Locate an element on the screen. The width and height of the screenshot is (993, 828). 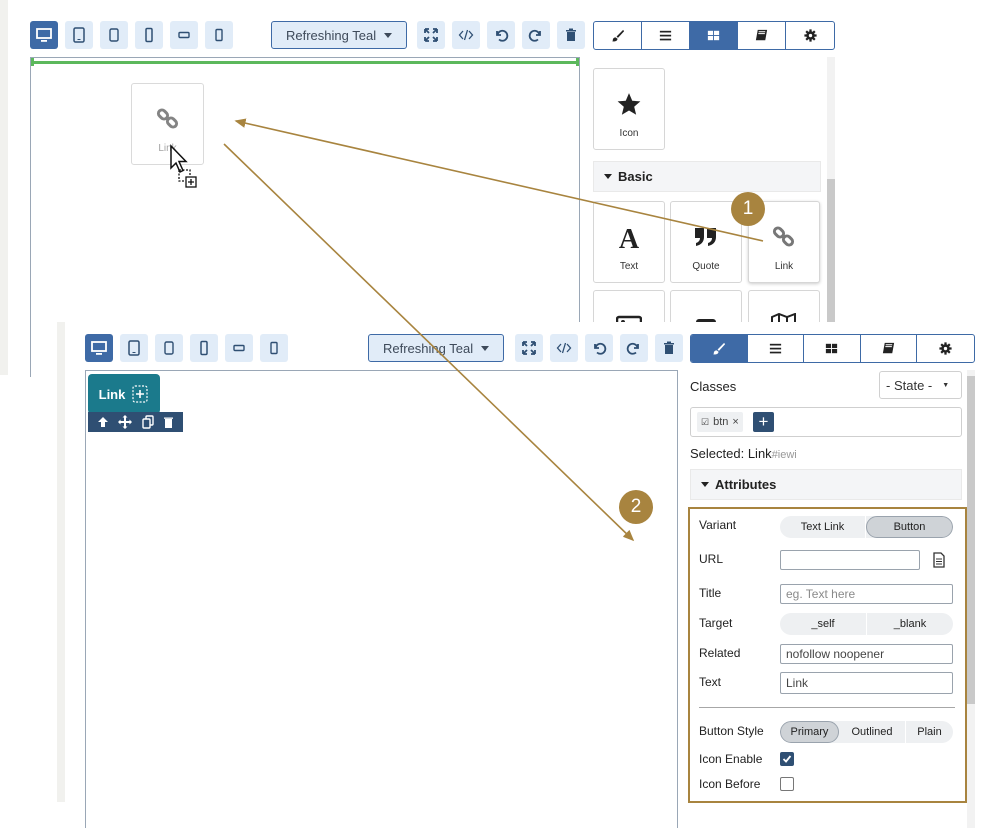
arrow-drag-to-canvas is located at coordinates (499, 180).